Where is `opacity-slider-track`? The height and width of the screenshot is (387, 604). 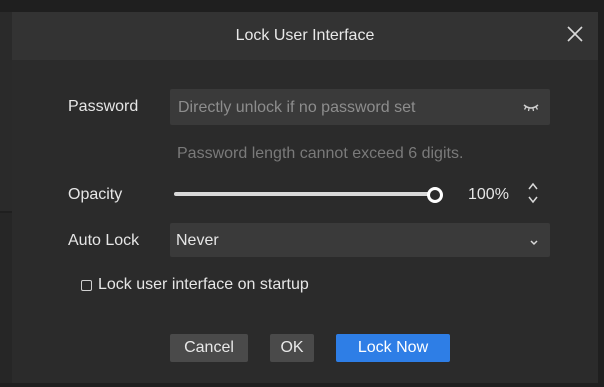 opacity-slider-track is located at coordinates (305, 194).